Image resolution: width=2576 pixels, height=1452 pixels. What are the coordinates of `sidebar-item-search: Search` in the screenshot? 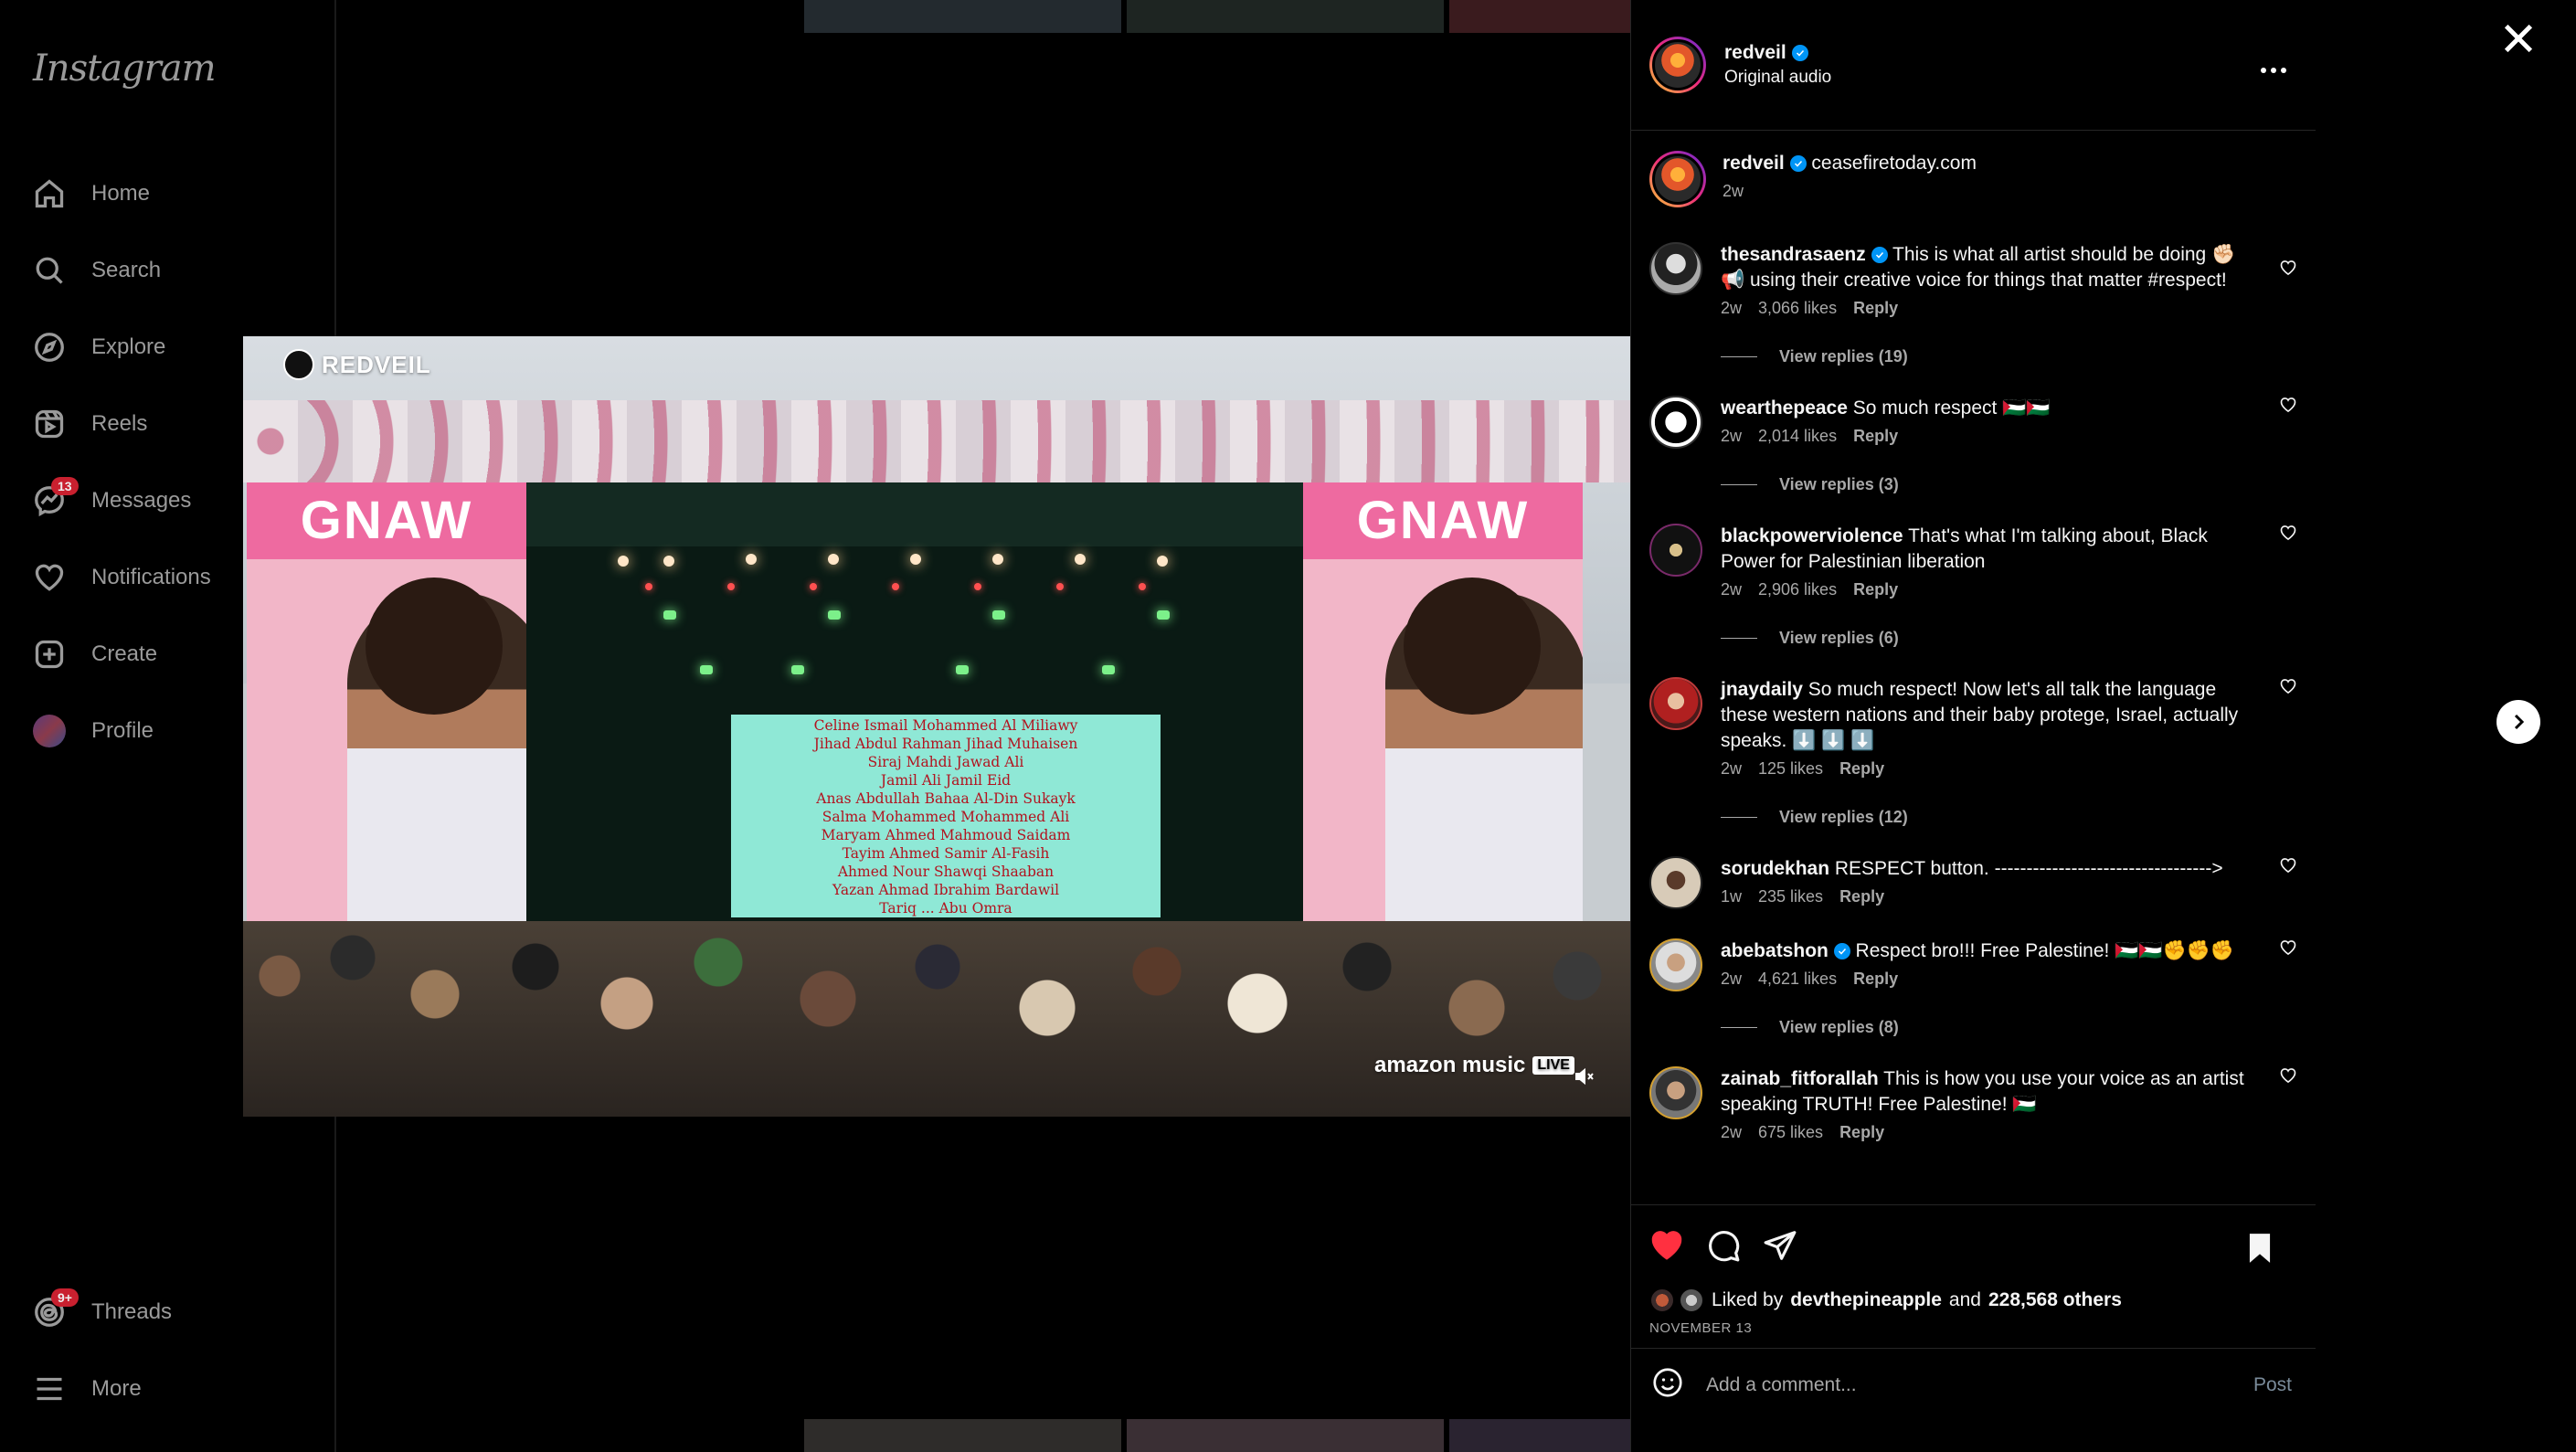 It's located at (177, 270).